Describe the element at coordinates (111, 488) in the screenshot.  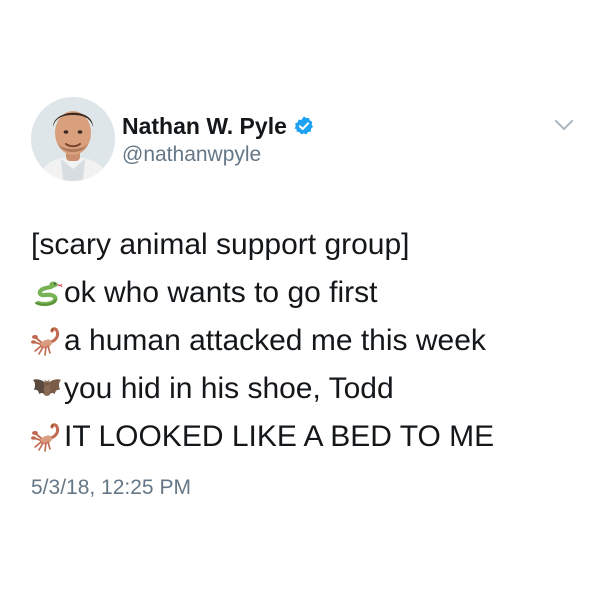
I see `tweet-timestamp: 5/3/18, 12:25 PM` at that location.